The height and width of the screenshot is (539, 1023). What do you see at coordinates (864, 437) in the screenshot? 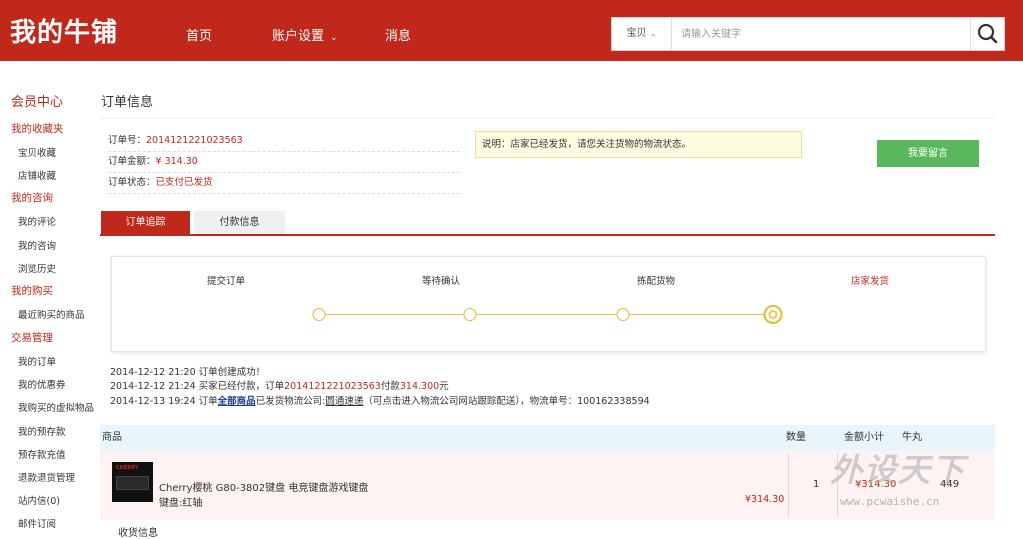
I see `col-header-subtotal: 金额小计` at bounding box center [864, 437].